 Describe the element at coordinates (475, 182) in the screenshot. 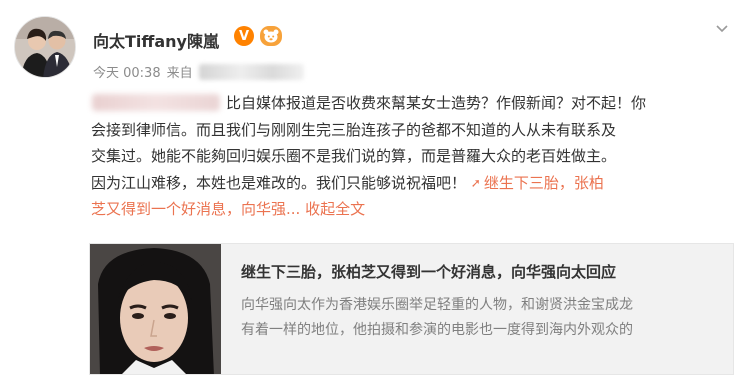

I see `link-arrow-icon: ➚` at that location.